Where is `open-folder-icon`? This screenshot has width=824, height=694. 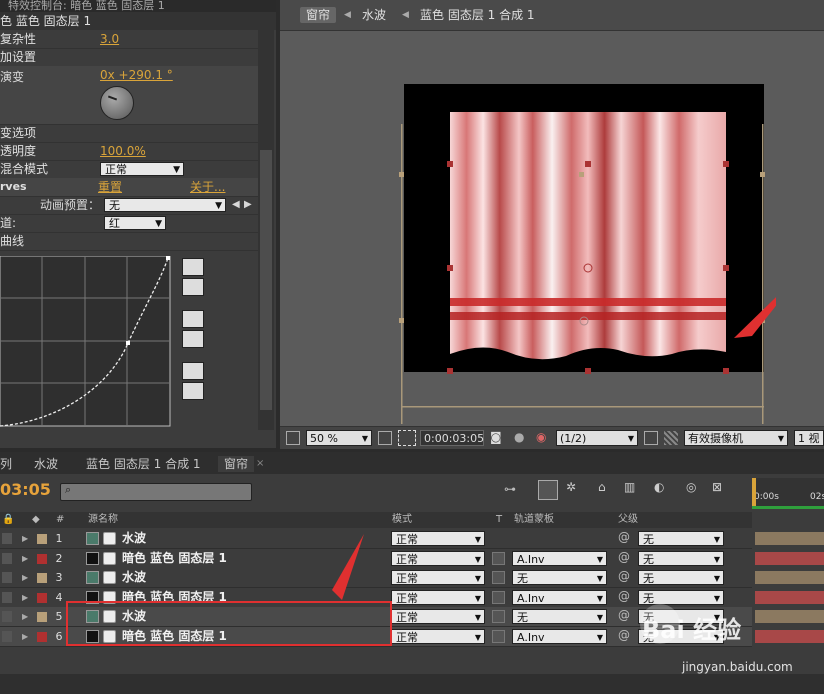
open-folder-icon is located at coordinates (193, 319).